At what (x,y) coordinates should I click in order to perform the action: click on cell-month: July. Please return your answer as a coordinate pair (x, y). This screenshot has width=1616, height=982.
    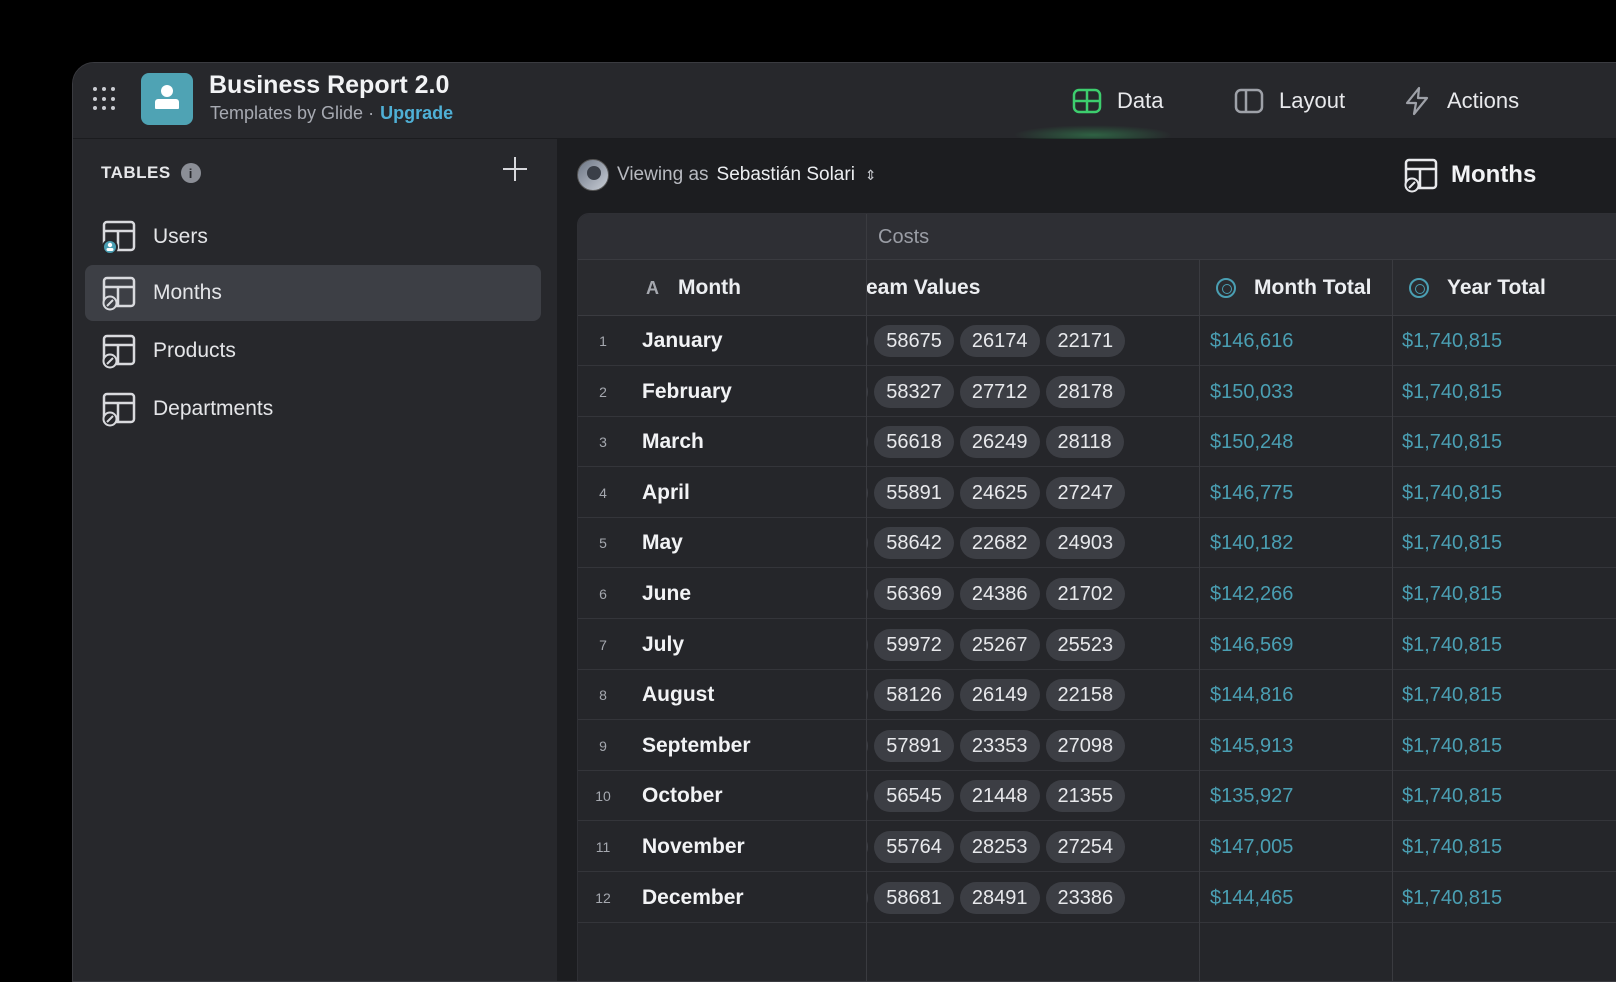
    Looking at the image, I should click on (663, 645).